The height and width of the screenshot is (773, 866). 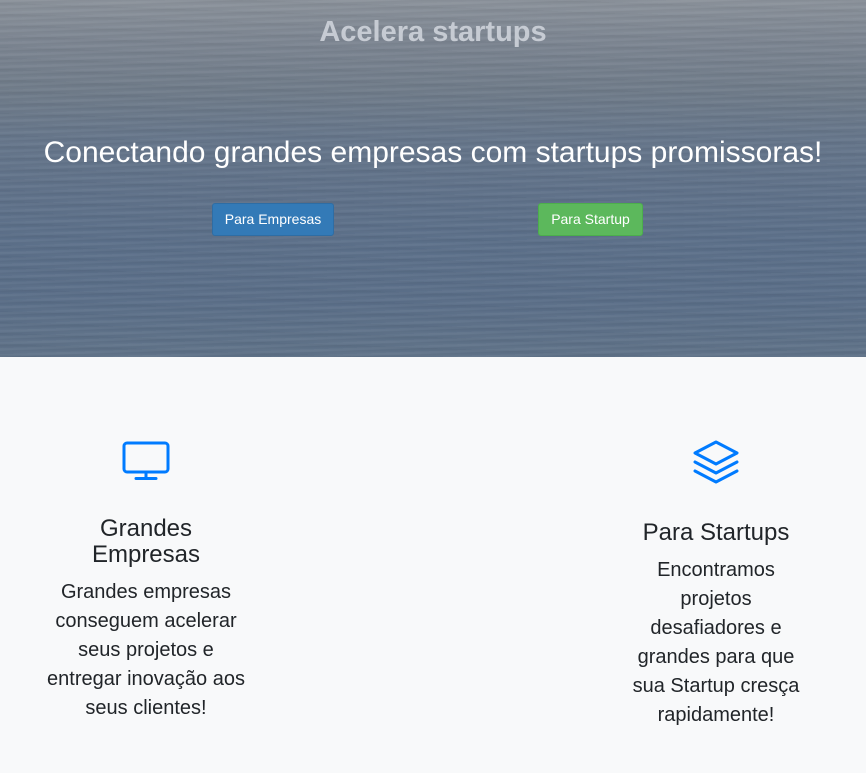 What do you see at coordinates (590, 219) in the screenshot?
I see `para-startup-button: Para Startup` at bounding box center [590, 219].